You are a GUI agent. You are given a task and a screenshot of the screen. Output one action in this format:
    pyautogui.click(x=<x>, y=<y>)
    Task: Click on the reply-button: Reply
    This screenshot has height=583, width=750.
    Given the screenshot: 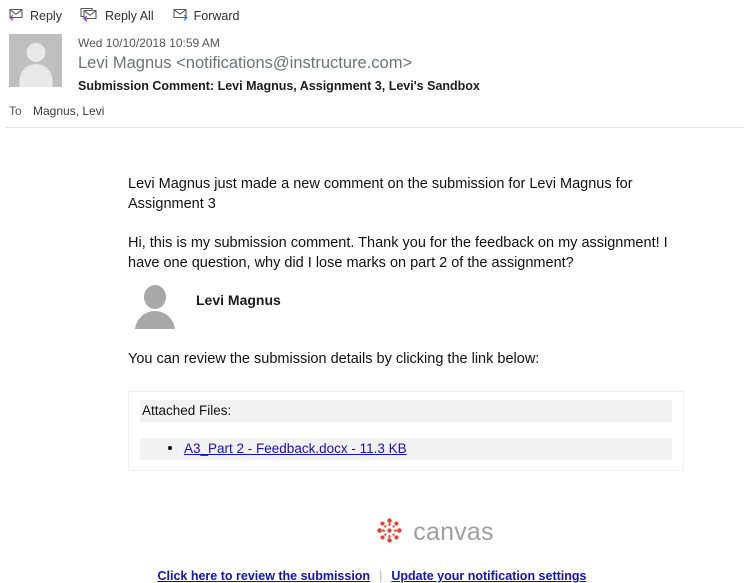 What is the action you would take?
    pyautogui.click(x=35, y=16)
    